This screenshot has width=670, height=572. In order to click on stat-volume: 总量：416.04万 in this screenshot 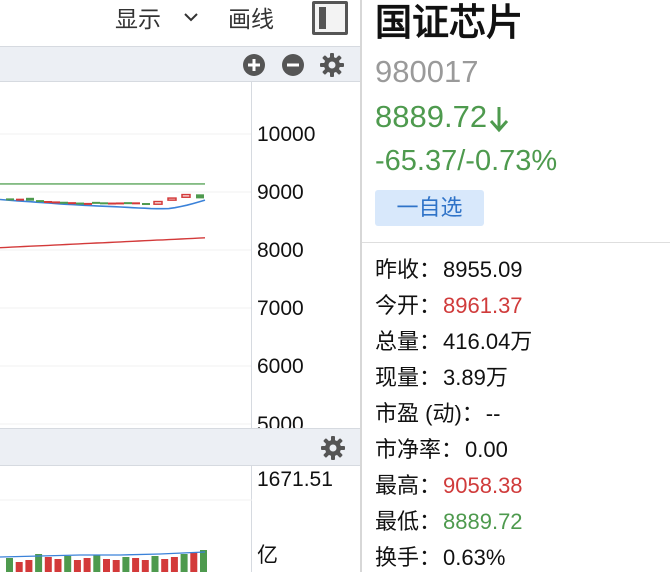, I will do `click(520, 344)`.